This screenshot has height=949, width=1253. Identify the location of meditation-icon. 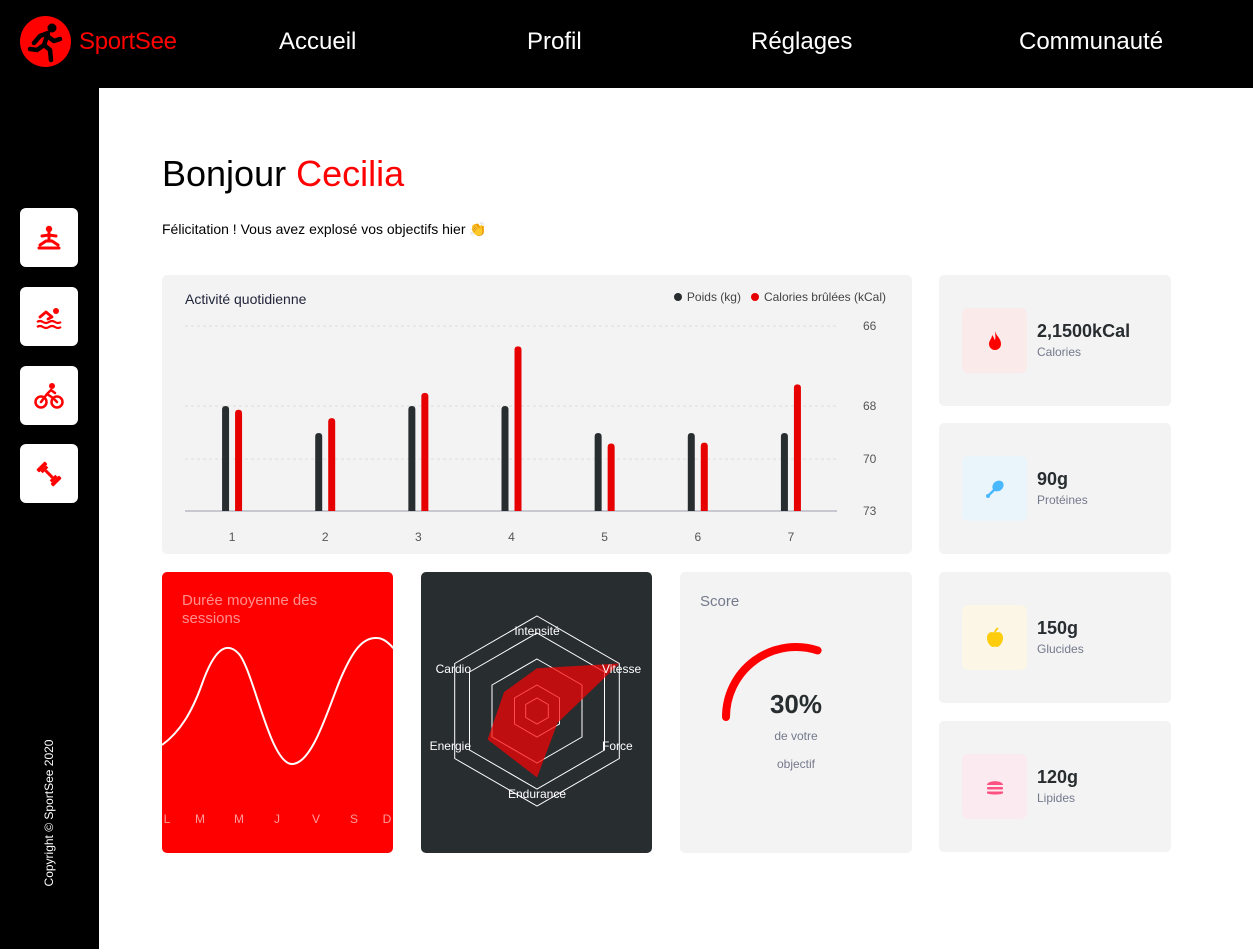
(49, 237).